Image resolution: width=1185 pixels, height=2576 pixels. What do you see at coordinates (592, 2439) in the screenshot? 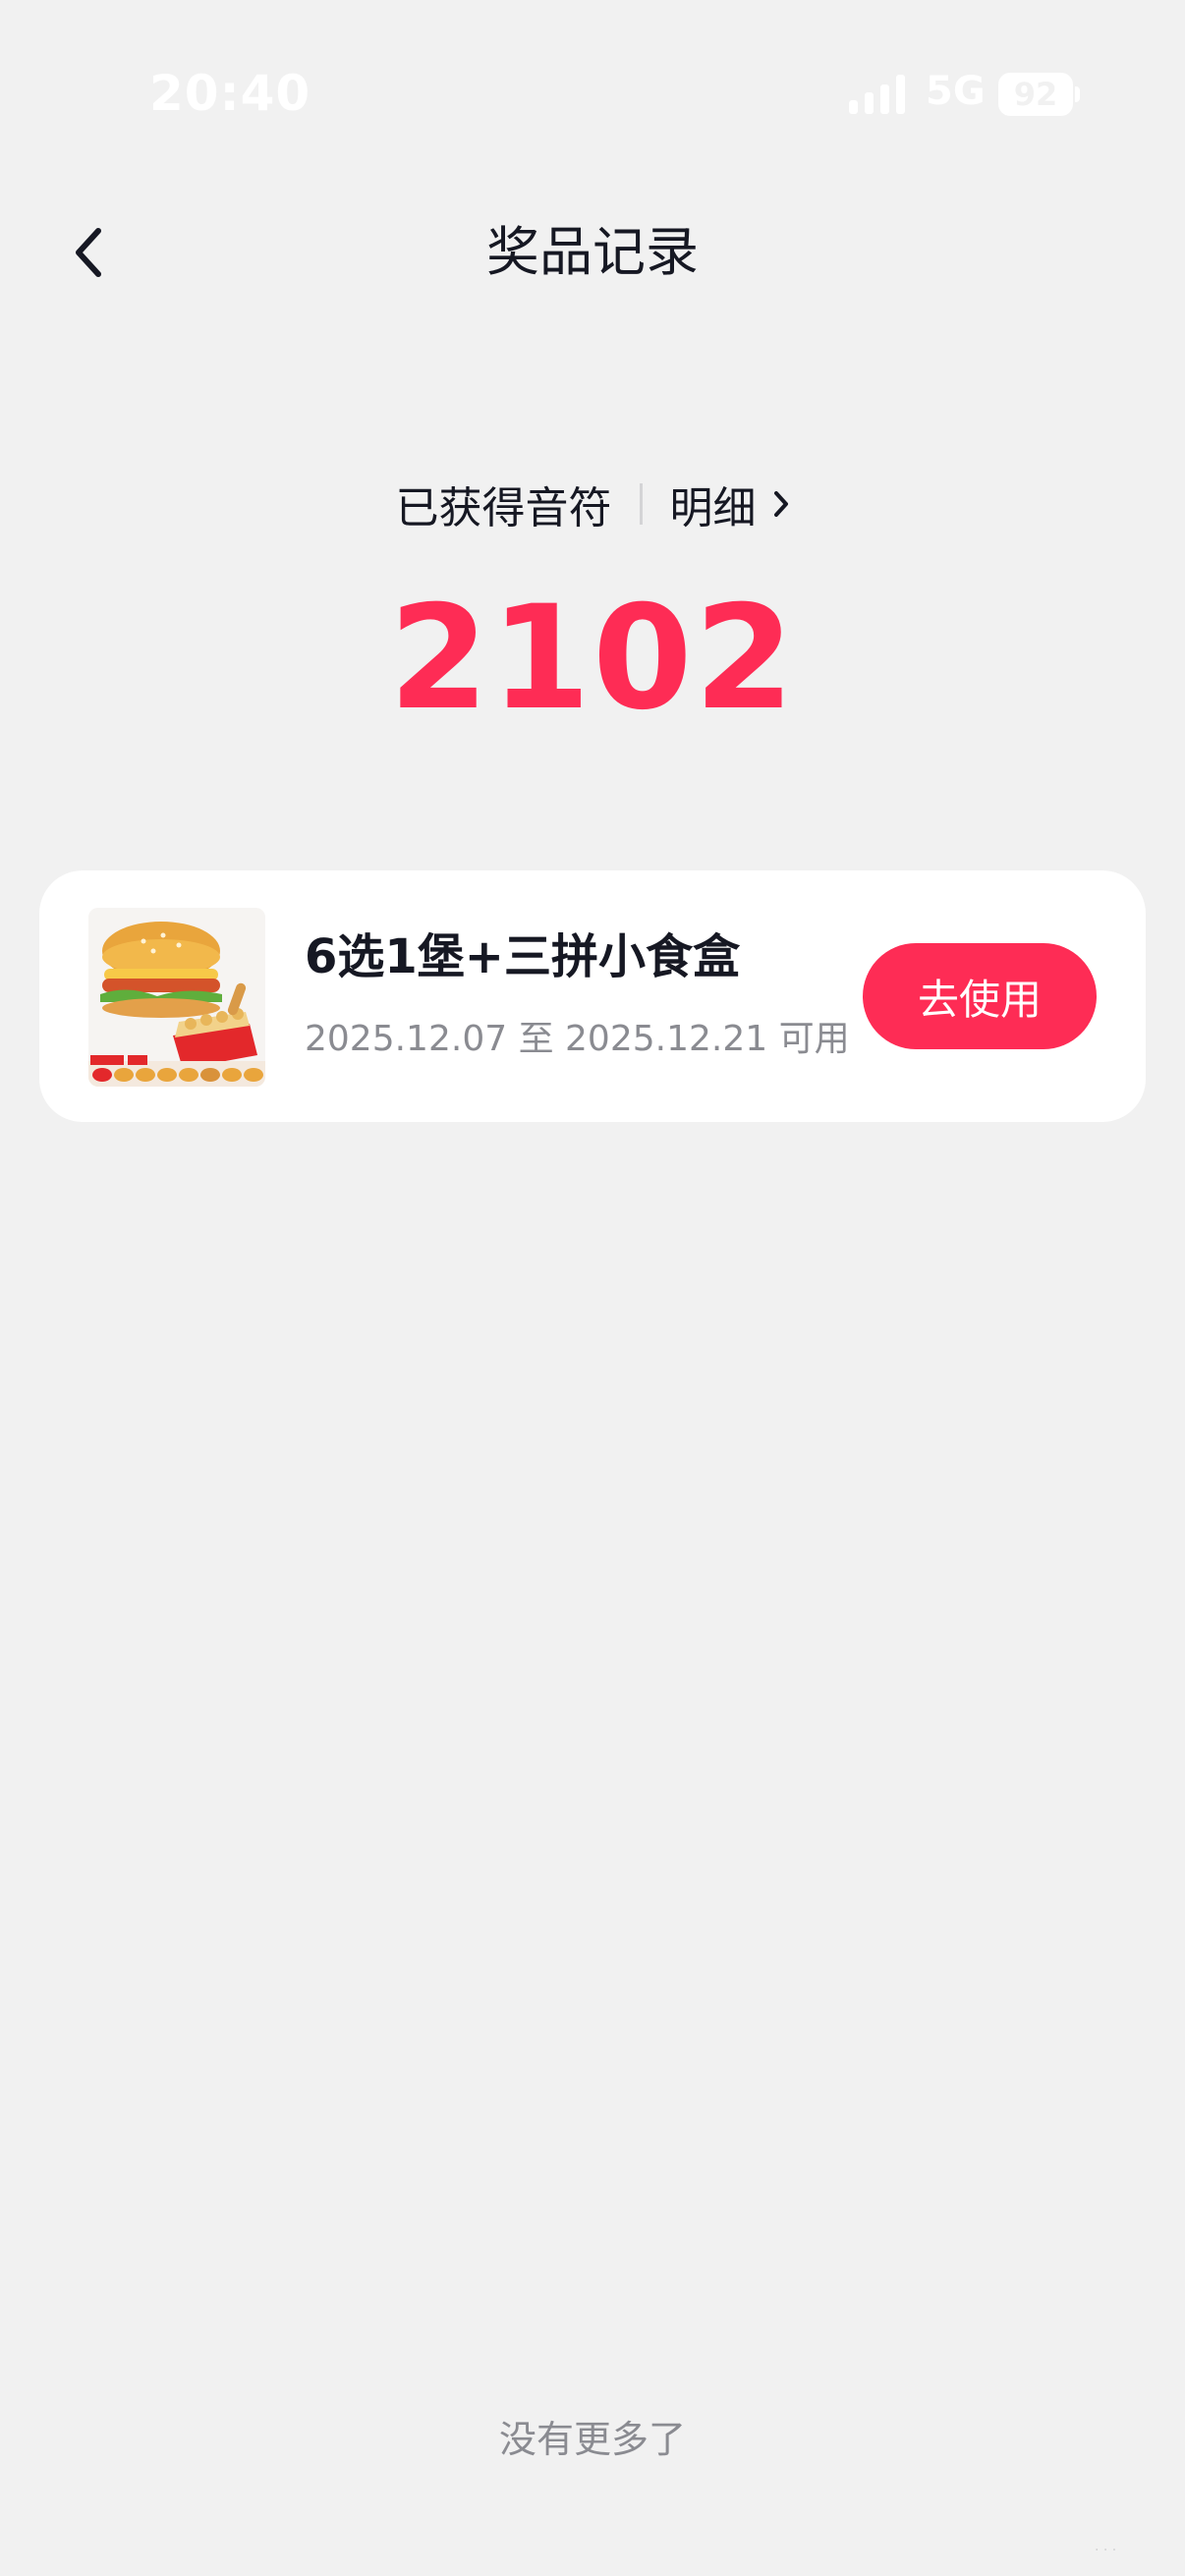
I see `no-more-label: 没有更多了` at bounding box center [592, 2439].